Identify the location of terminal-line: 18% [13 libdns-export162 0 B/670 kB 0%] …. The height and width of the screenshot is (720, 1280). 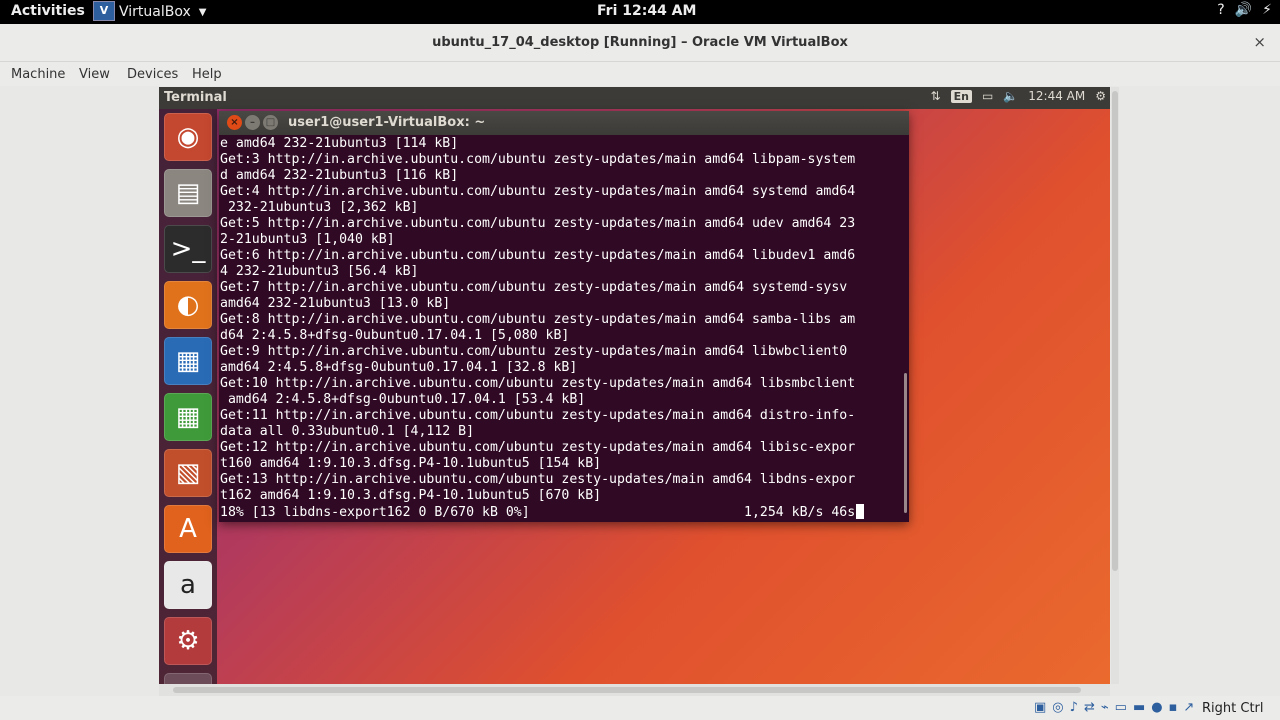
(560, 512).